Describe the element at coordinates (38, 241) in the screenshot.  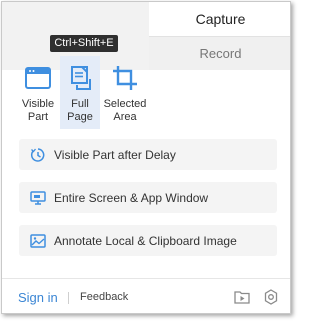
I see `image-icon` at that location.